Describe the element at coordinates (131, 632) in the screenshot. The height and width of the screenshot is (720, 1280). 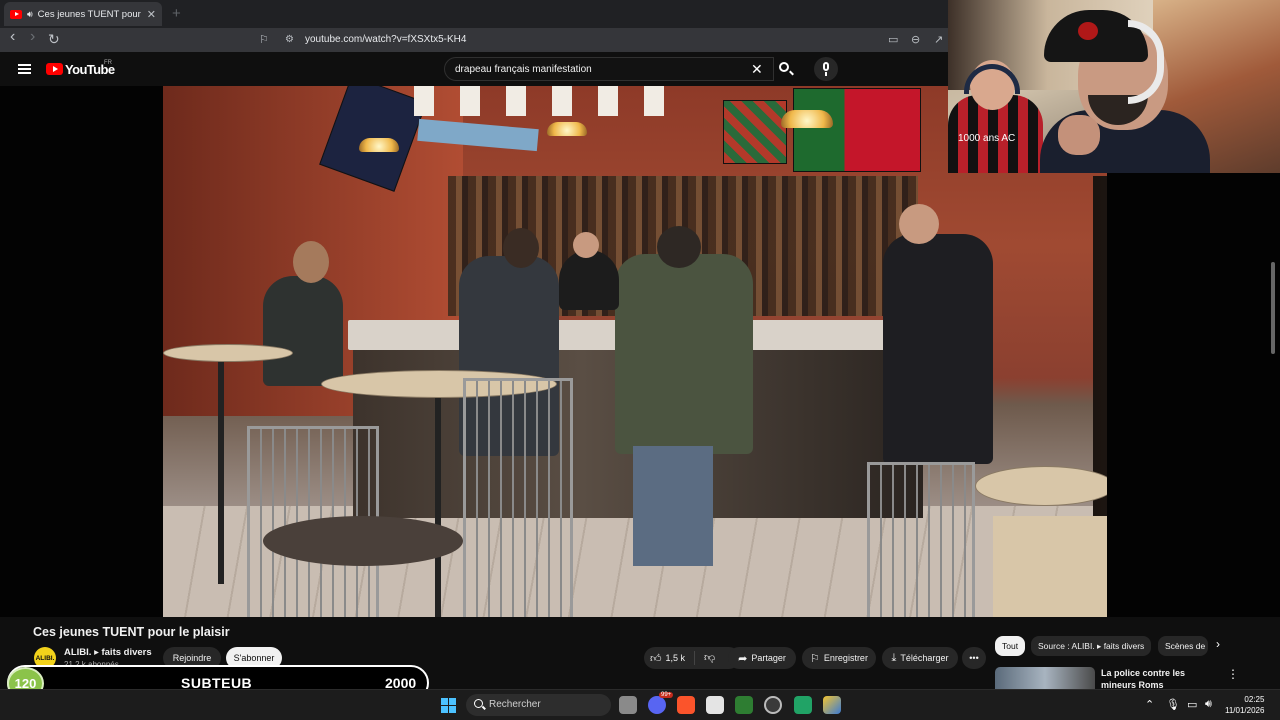
I see `video-title: Ces jeunes TUENT pour le plaisir` at that location.